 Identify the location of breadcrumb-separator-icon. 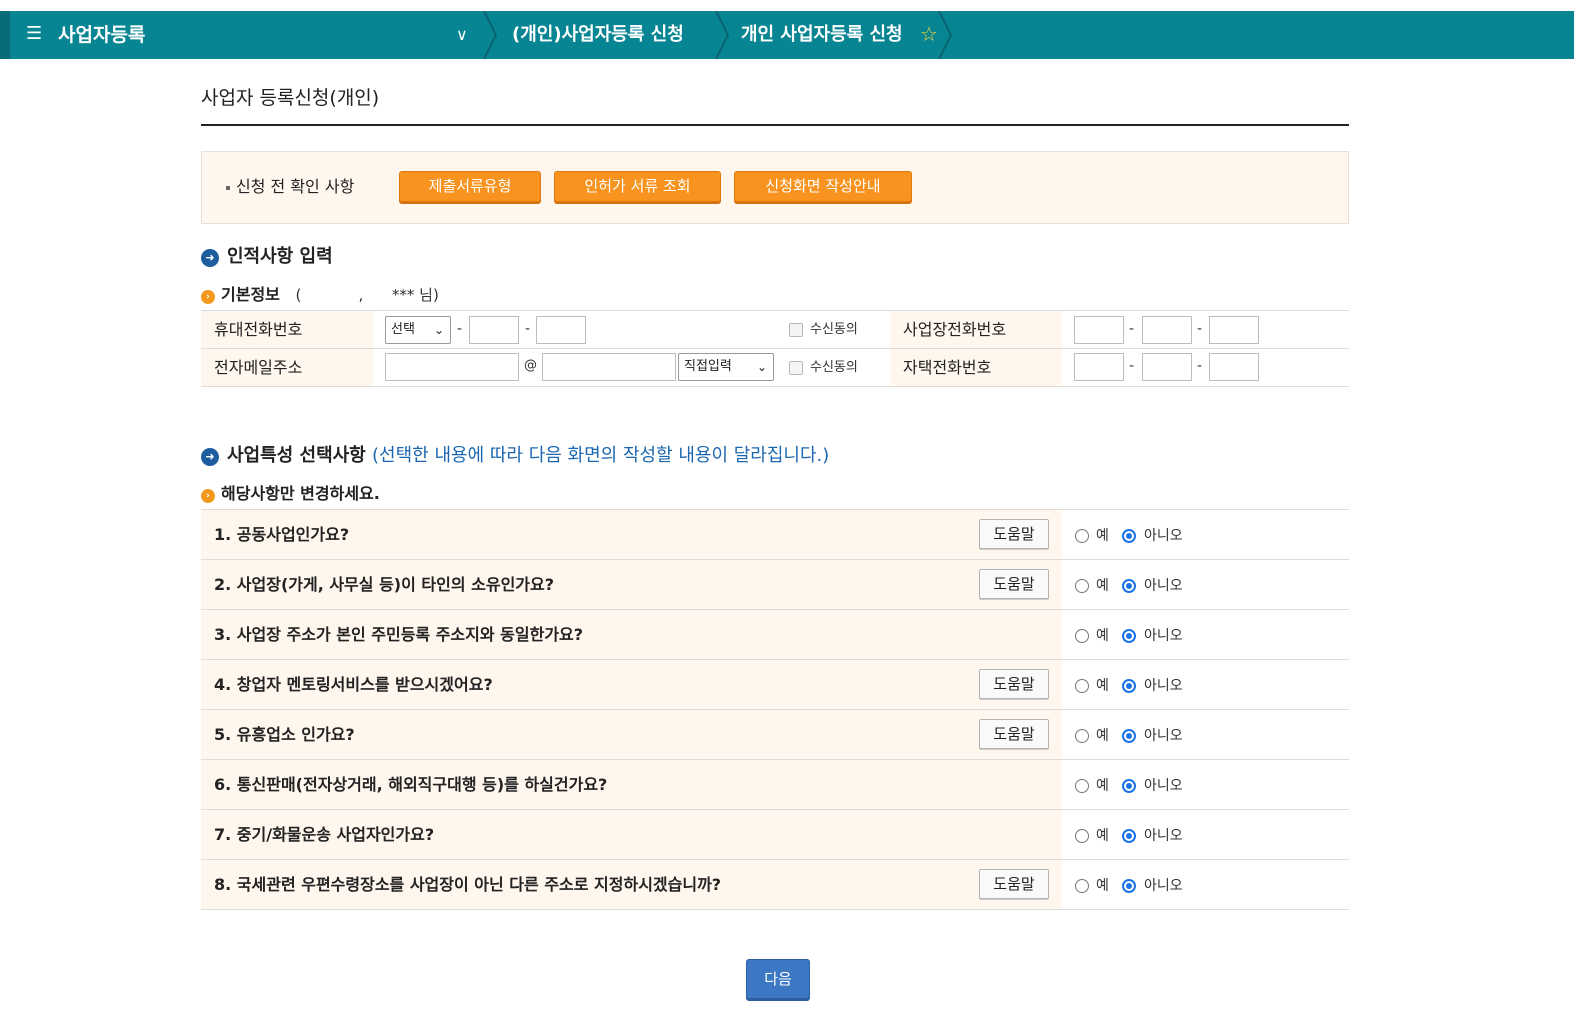
(722, 35).